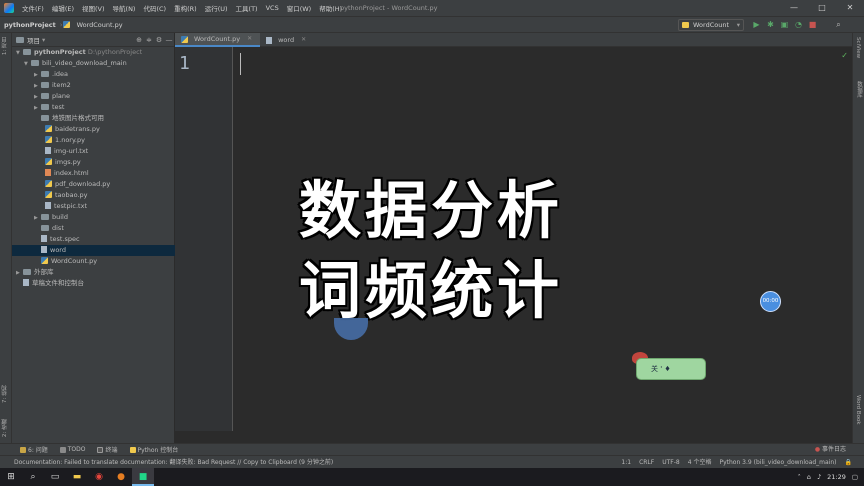  What do you see at coordinates (93, 250) in the screenshot?
I see `tree-item-selected: word` at bounding box center [93, 250].